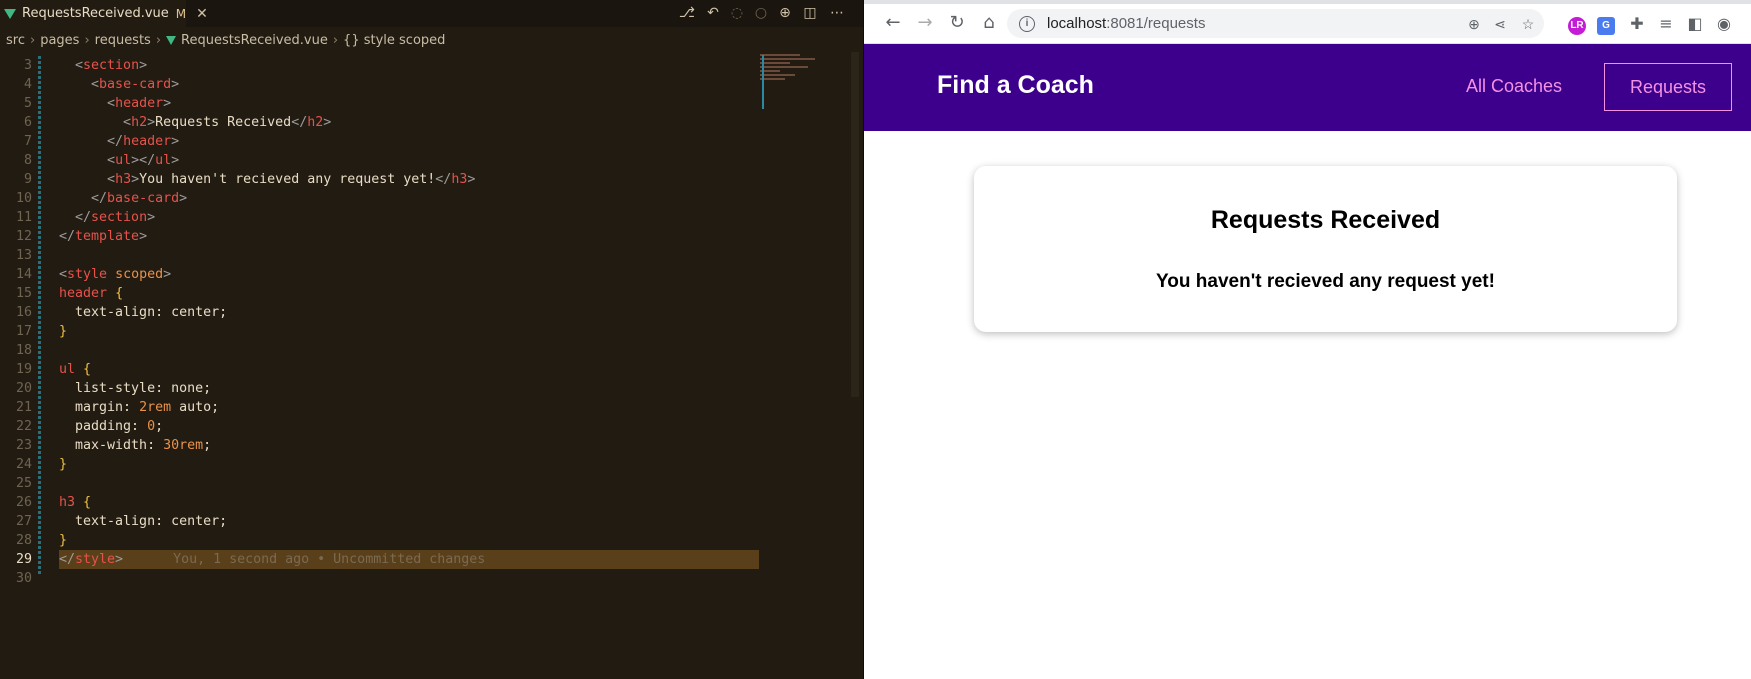 Image resolution: width=1751 pixels, height=679 pixels. What do you see at coordinates (27, 84) in the screenshot?
I see `line-number: 4` at bounding box center [27, 84].